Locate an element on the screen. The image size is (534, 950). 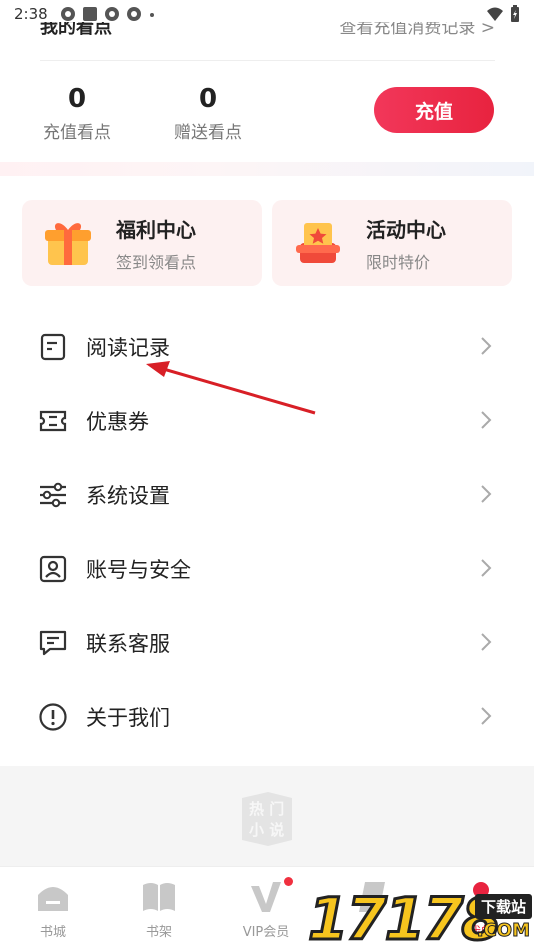
divider is located at coordinates (267, 60).